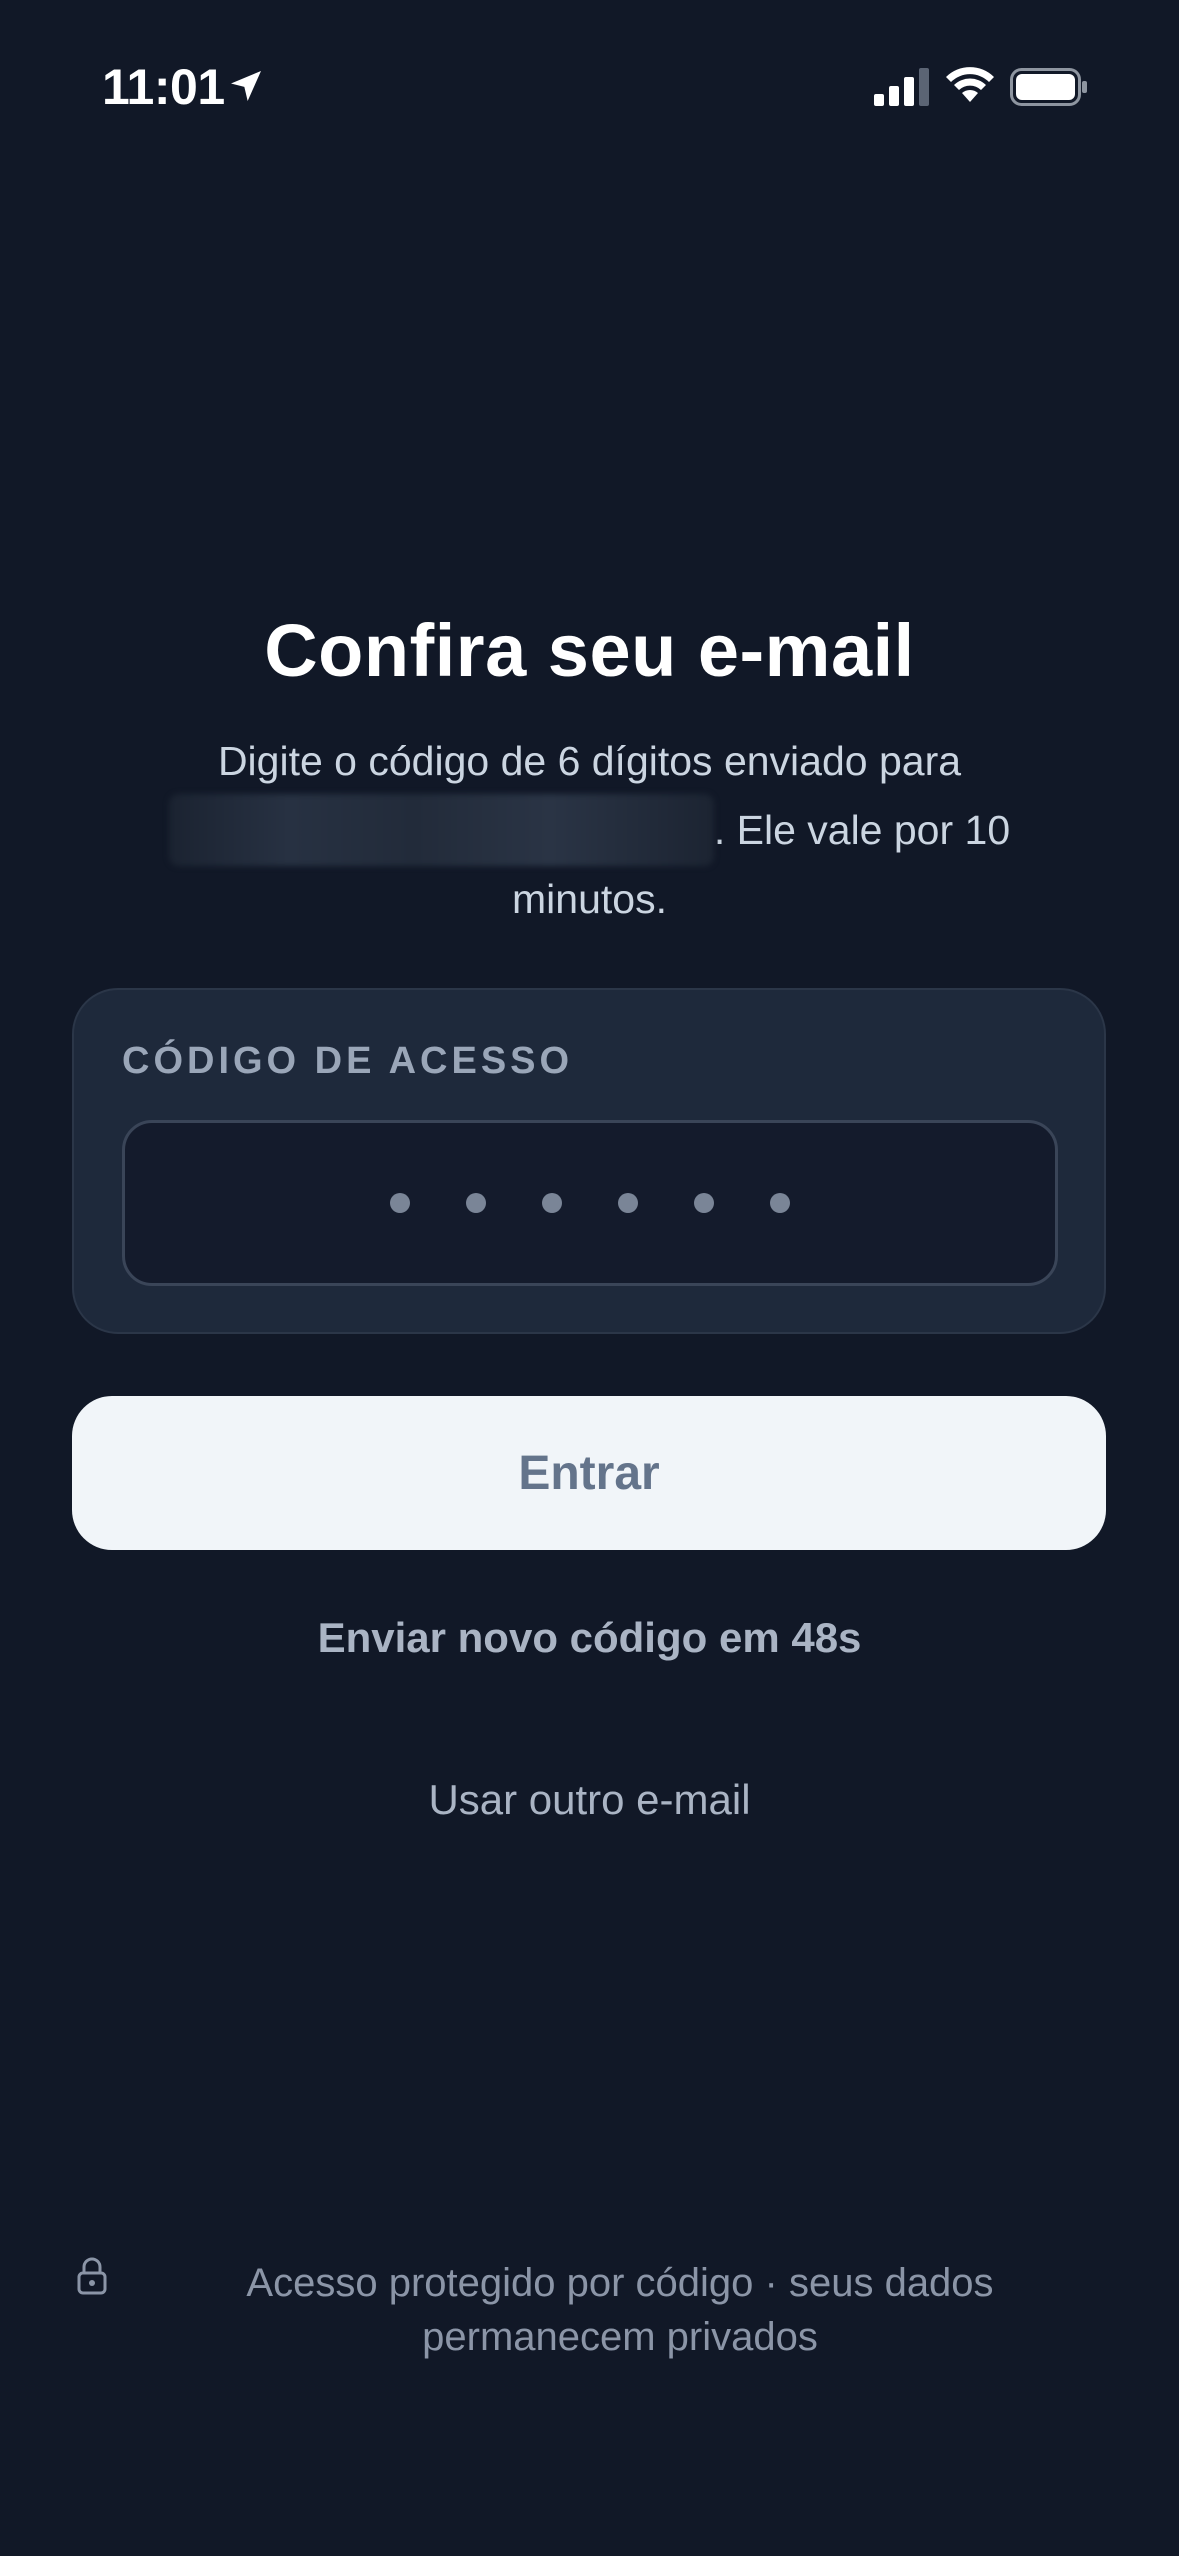  Describe the element at coordinates (970, 84) in the screenshot. I see `wifi-icon` at that location.